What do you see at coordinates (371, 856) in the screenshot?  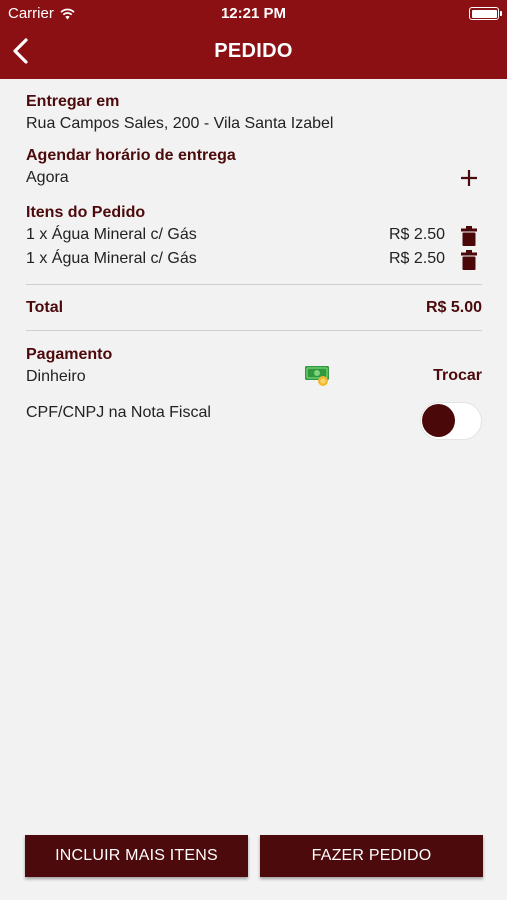 I see `place-order-button: FAZER PEDIDO` at bounding box center [371, 856].